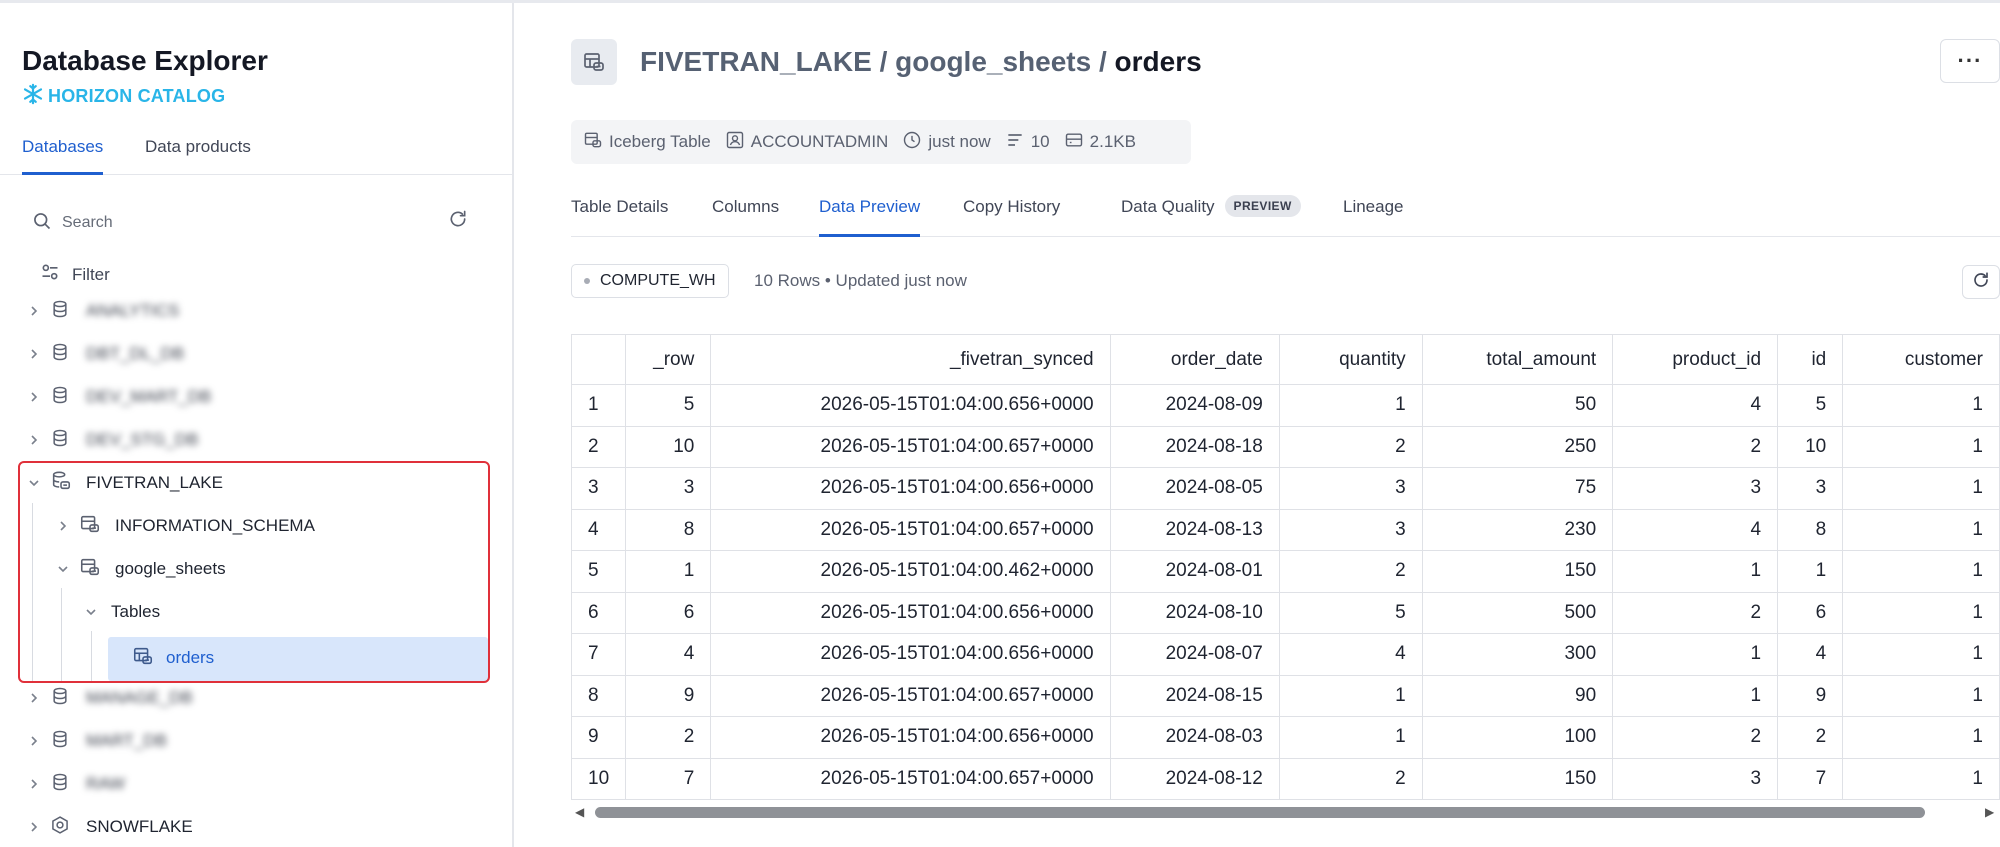 This screenshot has width=2000, height=847. What do you see at coordinates (910, 359) in the screenshot?
I see `column-header: _fivetran_synced` at bounding box center [910, 359].